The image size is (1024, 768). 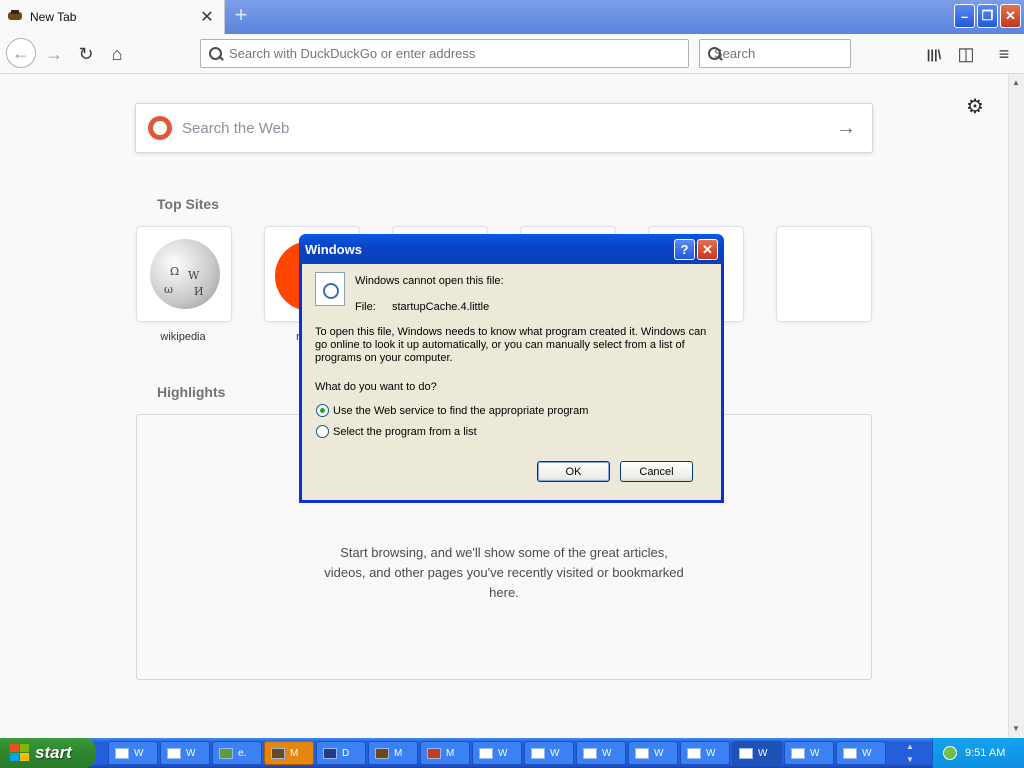 What do you see at coordinates (1004, 54) in the screenshot?
I see `menu-icon: ≡` at bounding box center [1004, 54].